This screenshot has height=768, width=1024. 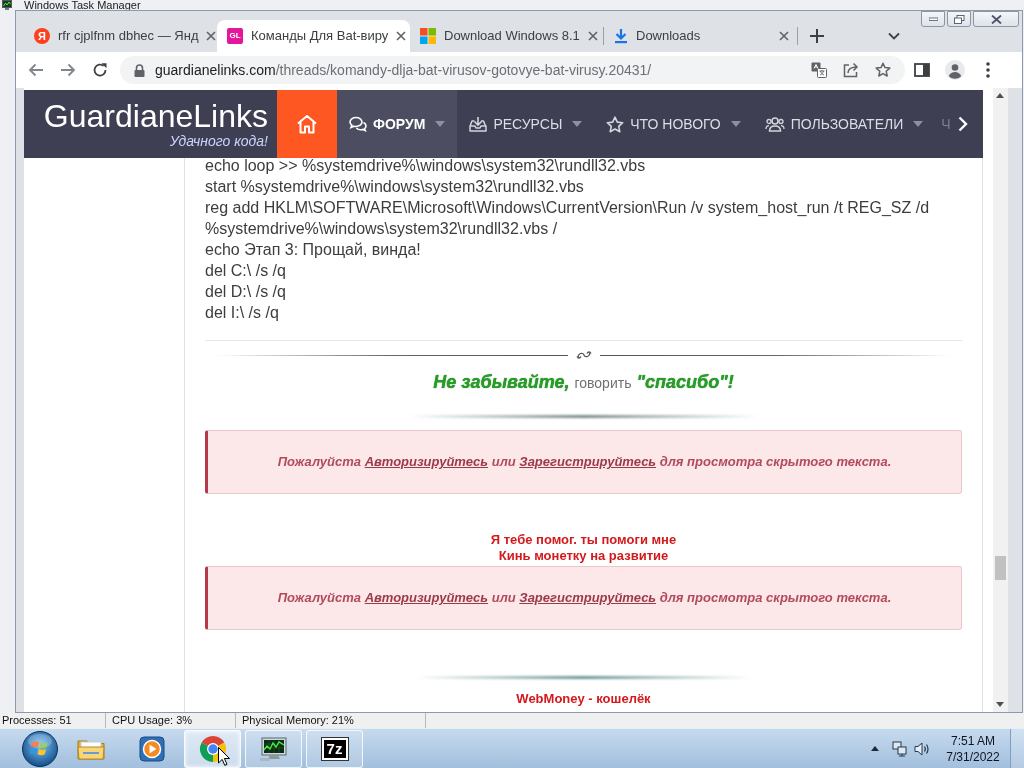 I want to click on code-line: del I:\ /s /q, so click(x=242, y=313).